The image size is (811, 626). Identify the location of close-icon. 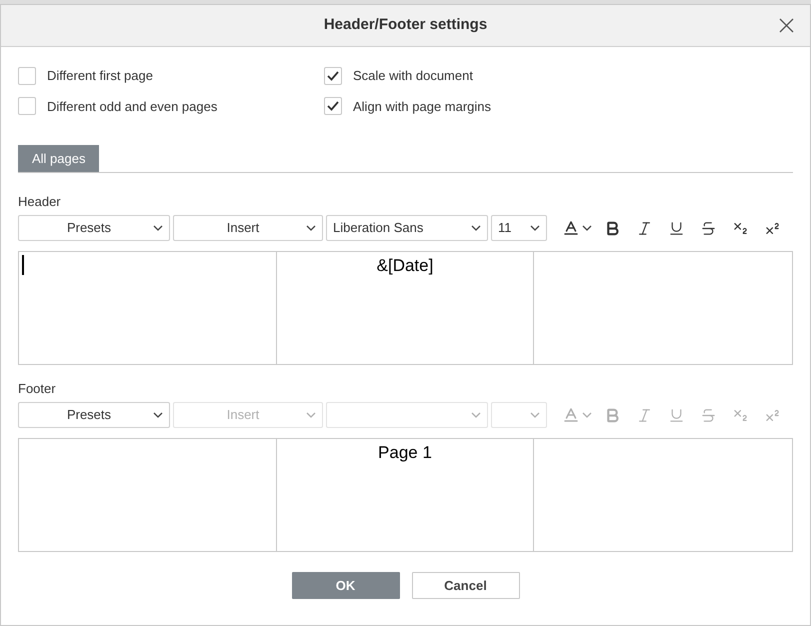
(786, 25).